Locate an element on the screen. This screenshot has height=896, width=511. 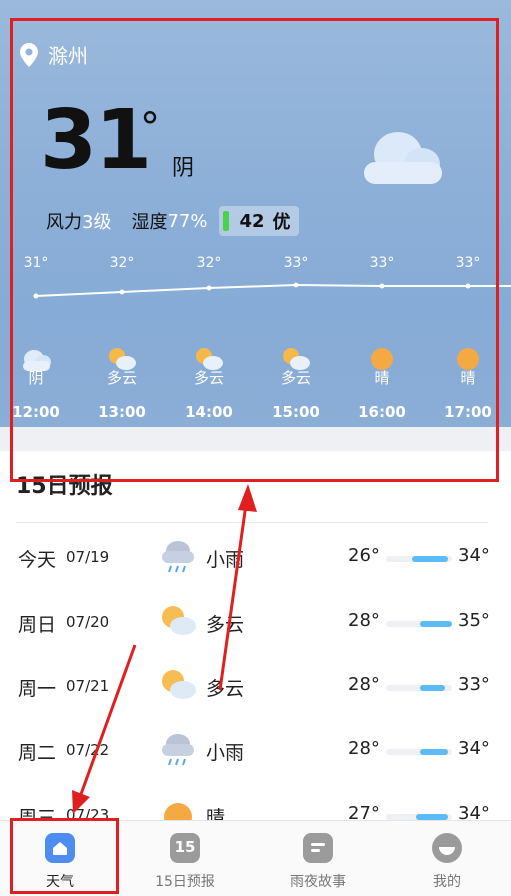
aqi-level-bar is located at coordinates (226, 221).